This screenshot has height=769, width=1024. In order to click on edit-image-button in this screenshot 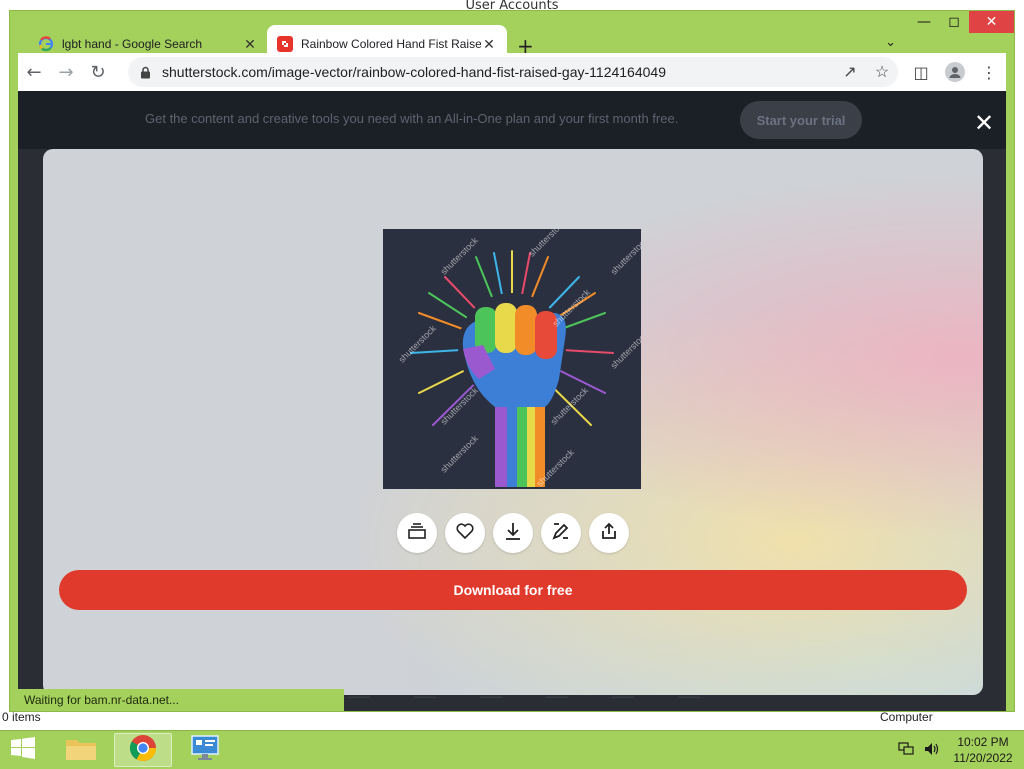, I will do `click(561, 533)`.